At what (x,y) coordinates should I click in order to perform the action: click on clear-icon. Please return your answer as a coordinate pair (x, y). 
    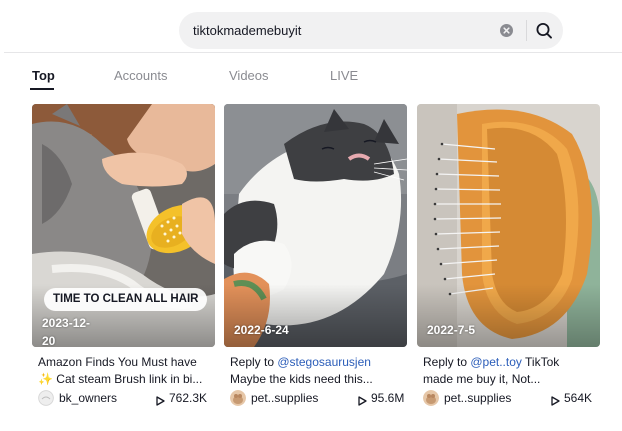
    Looking at the image, I should click on (506, 30).